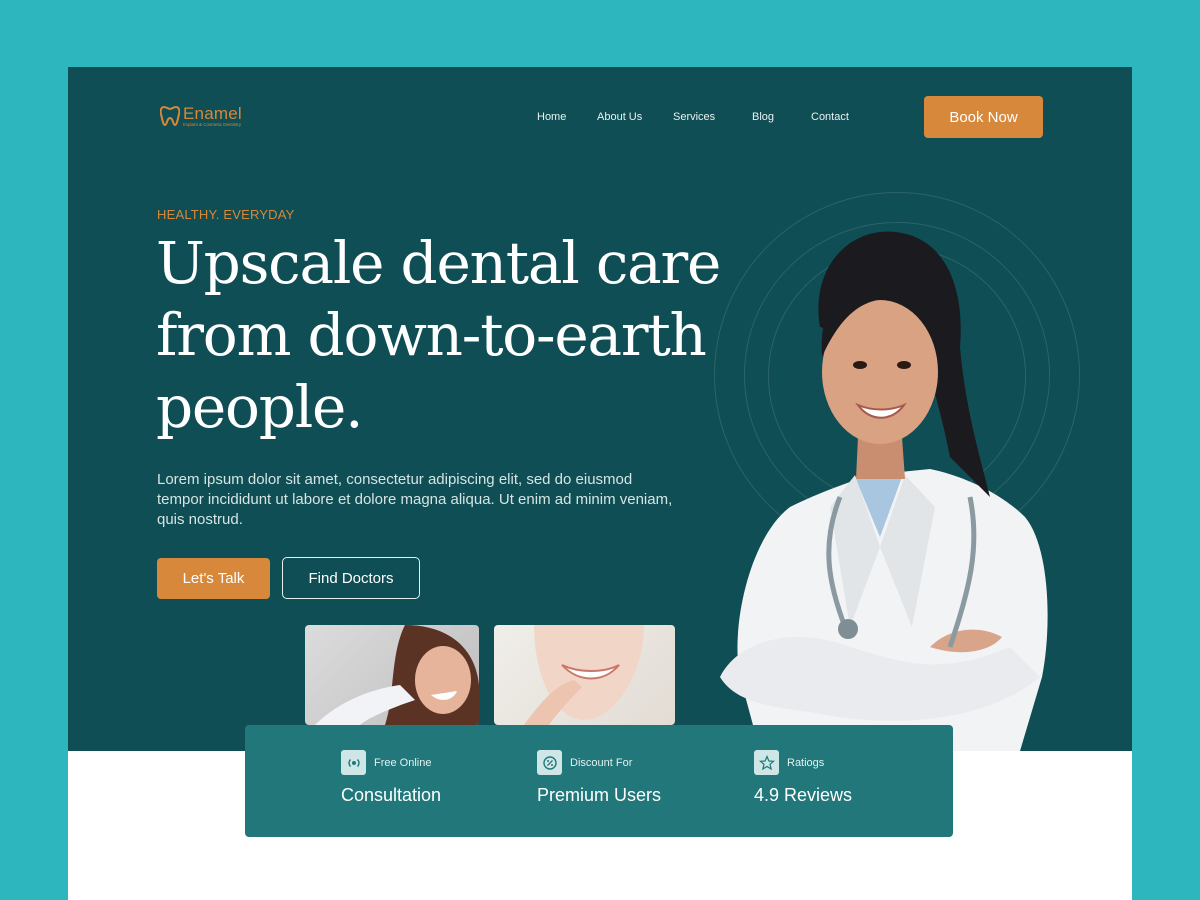  What do you see at coordinates (584, 675) in the screenshot?
I see `smile-closeup-photo` at bounding box center [584, 675].